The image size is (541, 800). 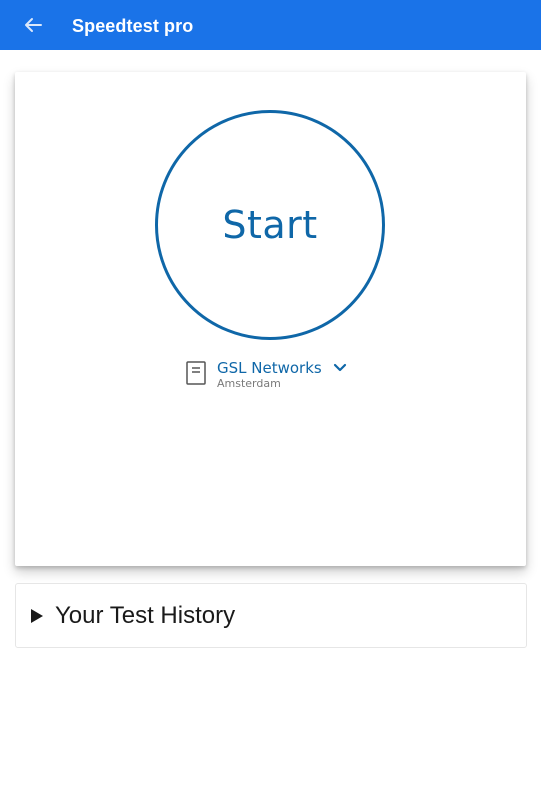 What do you see at coordinates (269, 368) in the screenshot?
I see `server-name: GSL Networks` at bounding box center [269, 368].